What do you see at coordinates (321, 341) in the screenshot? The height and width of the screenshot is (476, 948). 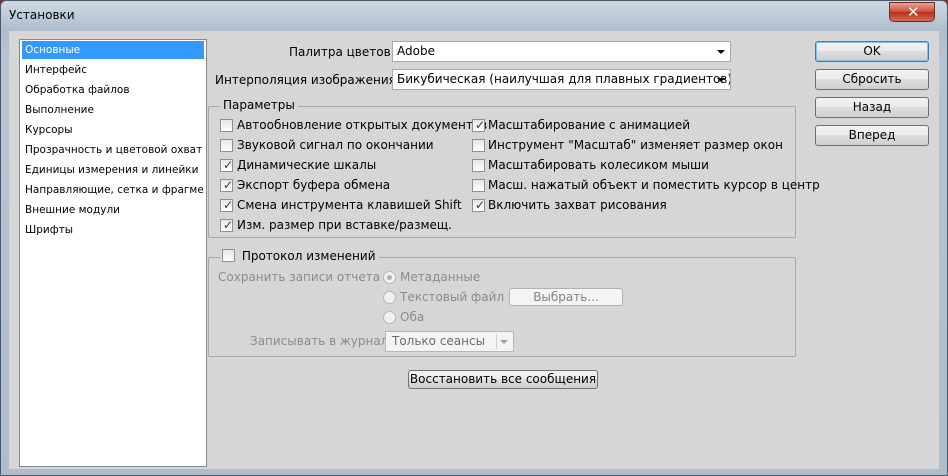 I see `edit-log-items-label: Записывать в журнал:` at bounding box center [321, 341].